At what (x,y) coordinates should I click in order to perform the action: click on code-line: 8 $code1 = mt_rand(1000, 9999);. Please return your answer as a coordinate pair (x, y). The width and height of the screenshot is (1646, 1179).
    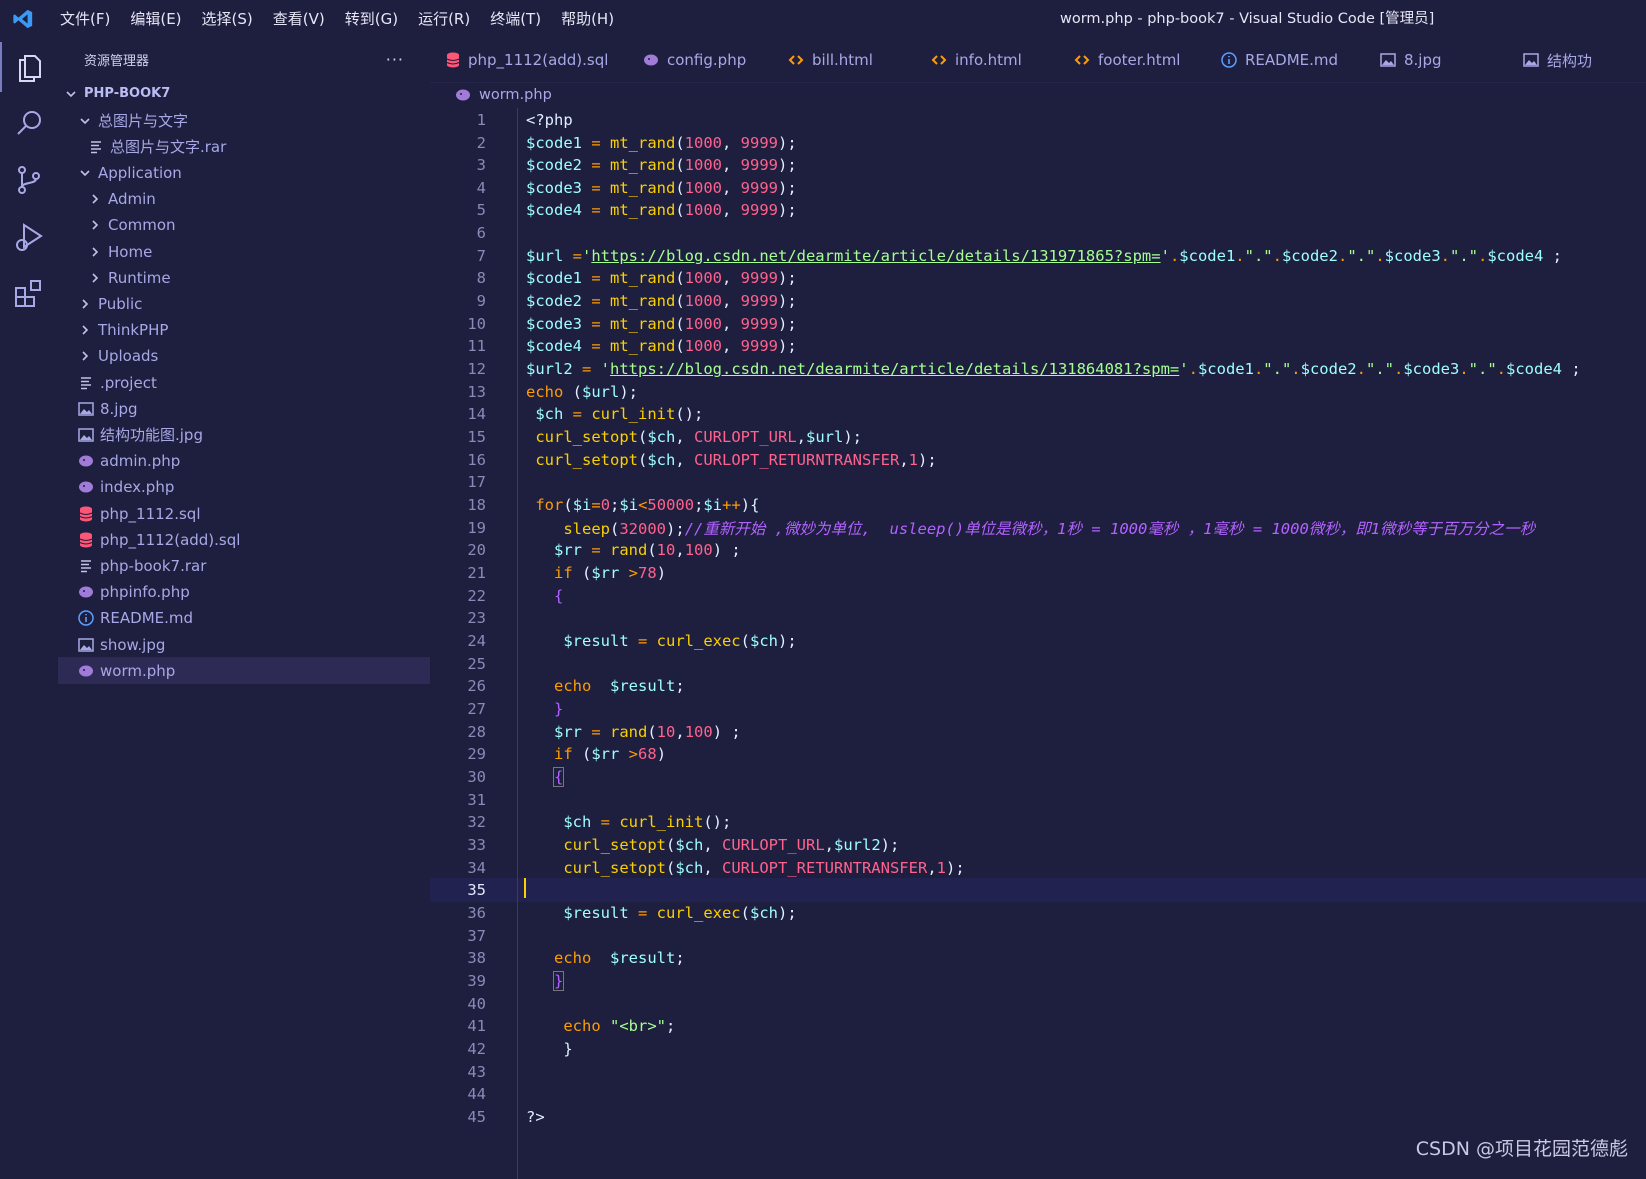
    Looking at the image, I should click on (1038, 279).